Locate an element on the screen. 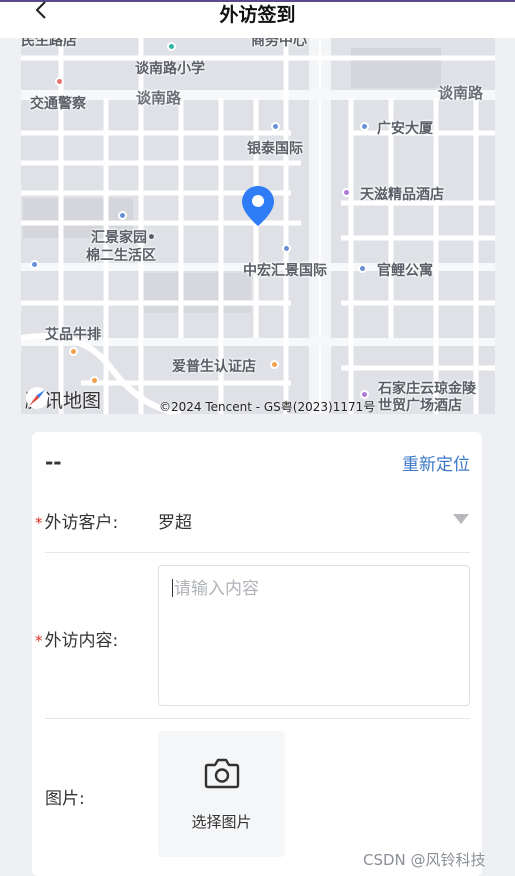  image-label: 图片: is located at coordinates (65, 799).